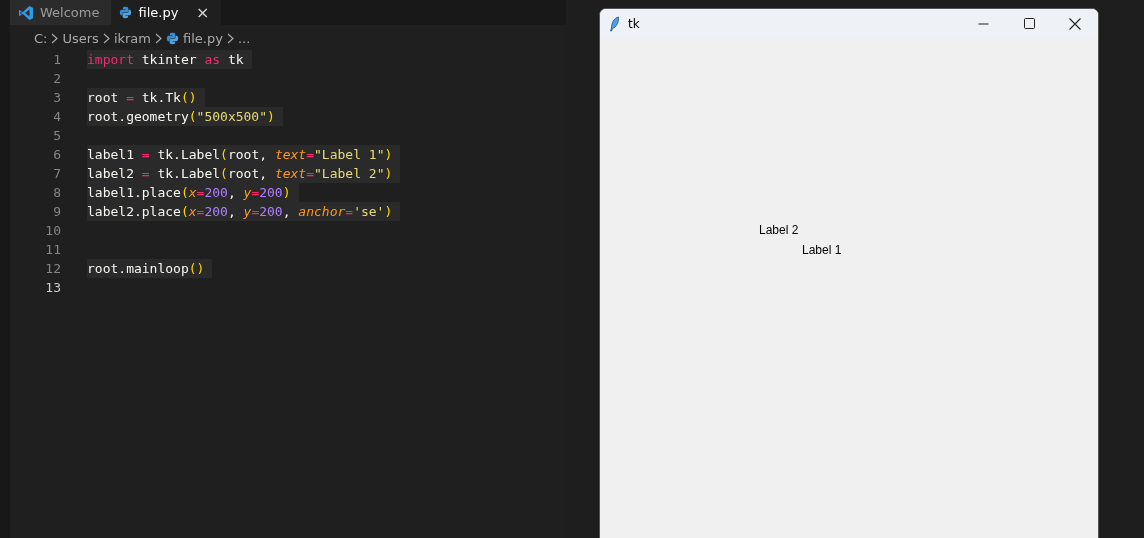 This screenshot has height=538, width=1144. I want to click on line-number: 8, so click(56, 192).